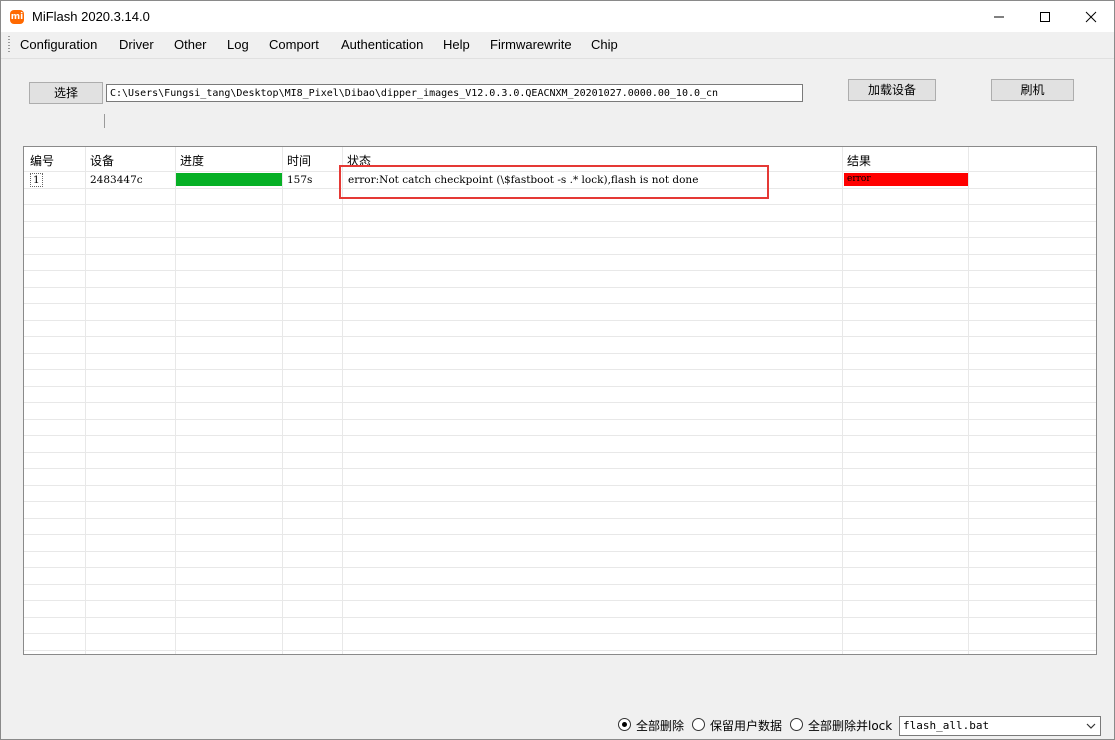 This screenshot has width=1115, height=740. What do you see at coordinates (116, 180) in the screenshot?
I see `cell-device: 2483447c` at bounding box center [116, 180].